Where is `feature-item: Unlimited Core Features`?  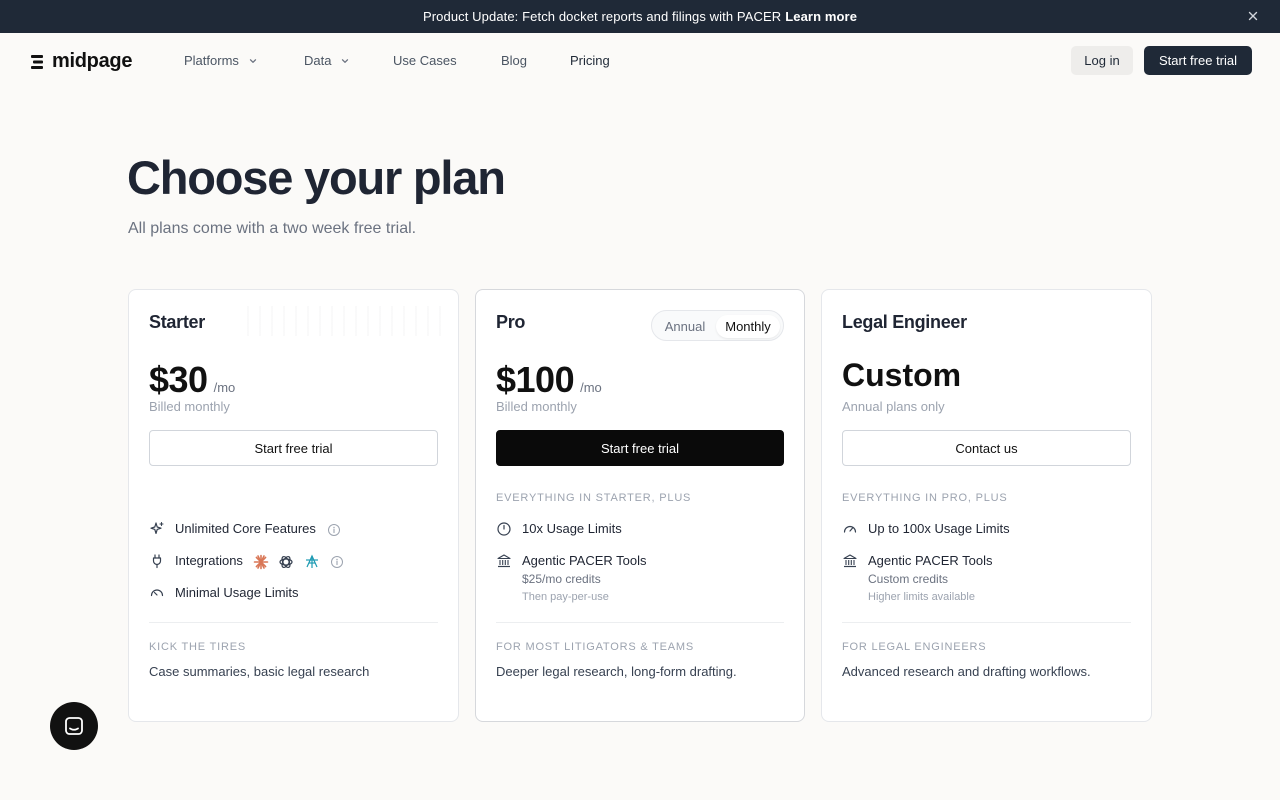 feature-item: Unlimited Core Features is located at coordinates (245, 529).